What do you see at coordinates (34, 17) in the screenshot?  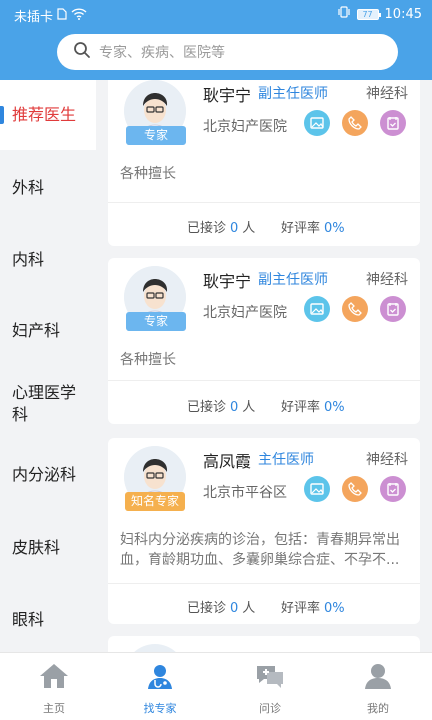 I see `carrier-text: 未插卡` at bounding box center [34, 17].